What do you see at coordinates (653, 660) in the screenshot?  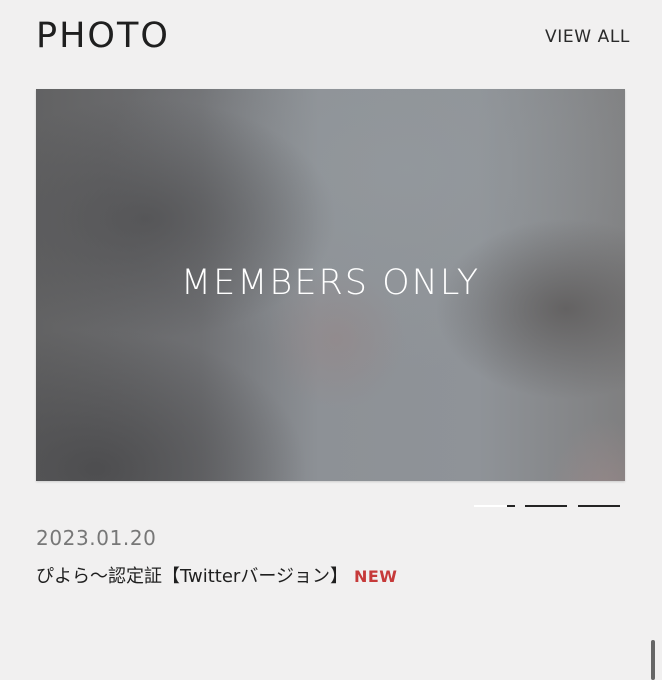 I see `page-scrollbar` at bounding box center [653, 660].